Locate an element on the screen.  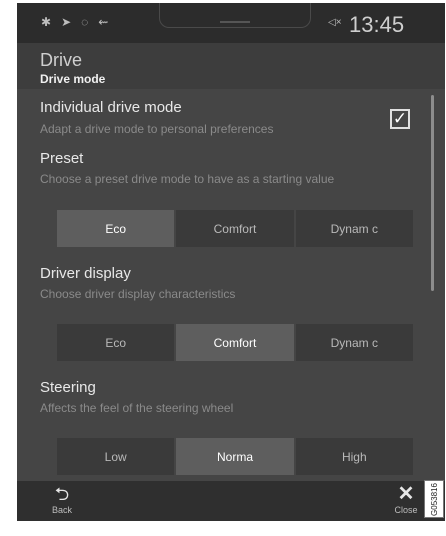
top-view-handle is located at coordinates (235, 15).